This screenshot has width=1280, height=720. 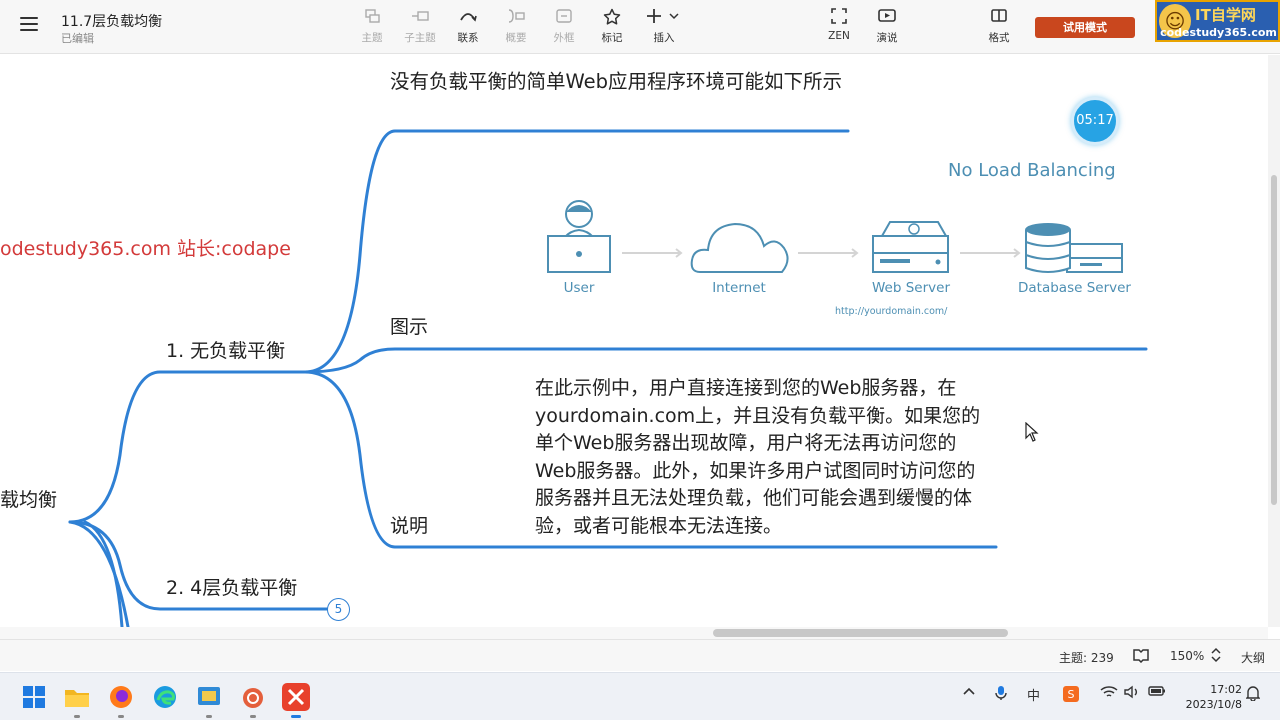 What do you see at coordinates (1074, 248) in the screenshot?
I see `database-server-icon` at bounding box center [1074, 248].